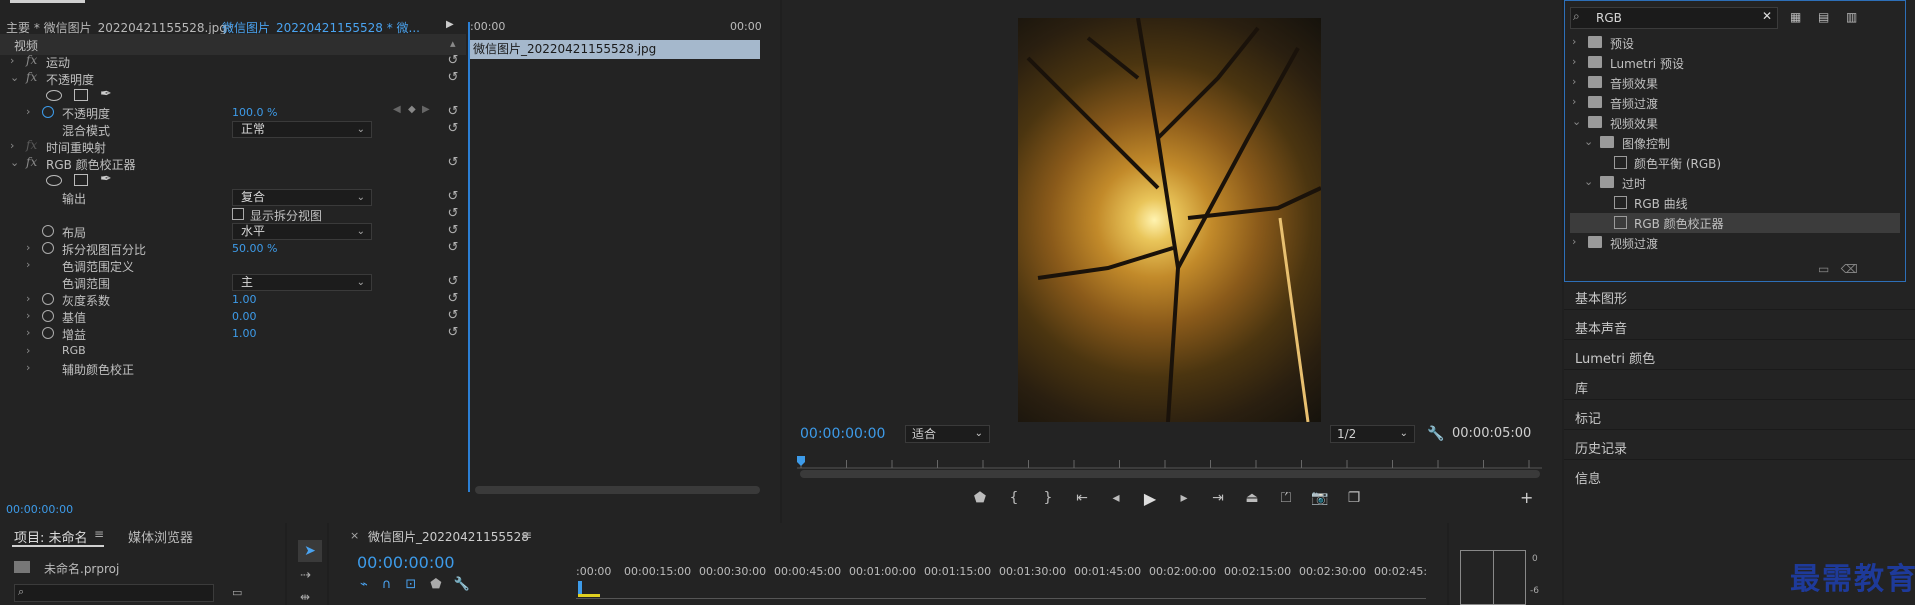  Describe the element at coordinates (1252, 498) in the screenshot. I see `lift-icon: ⏏` at that location.